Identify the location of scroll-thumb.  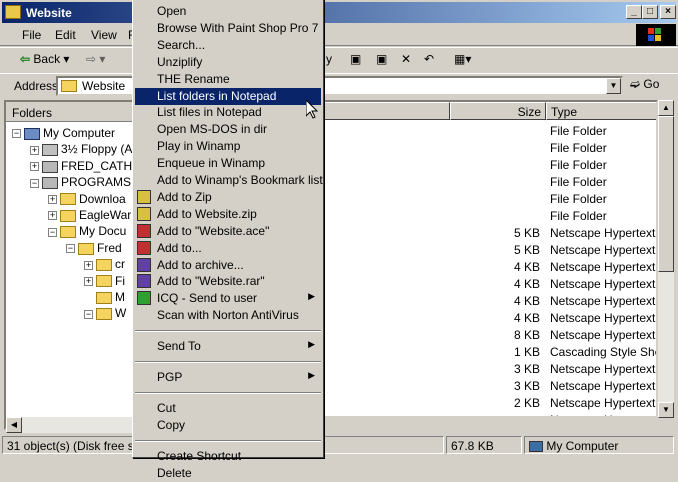
(666, 194).